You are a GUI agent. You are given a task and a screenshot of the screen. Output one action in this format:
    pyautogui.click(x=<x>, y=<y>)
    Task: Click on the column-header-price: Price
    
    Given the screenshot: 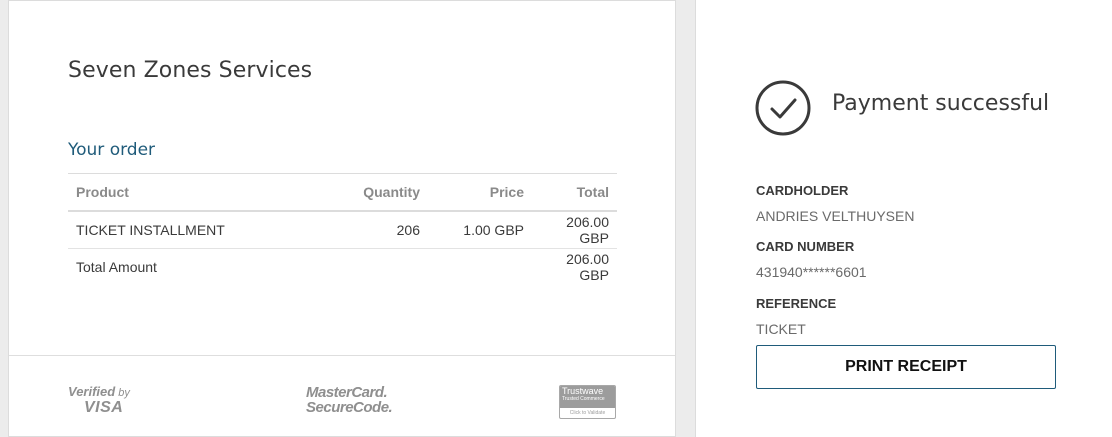 What is the action you would take?
    pyautogui.click(x=480, y=192)
    